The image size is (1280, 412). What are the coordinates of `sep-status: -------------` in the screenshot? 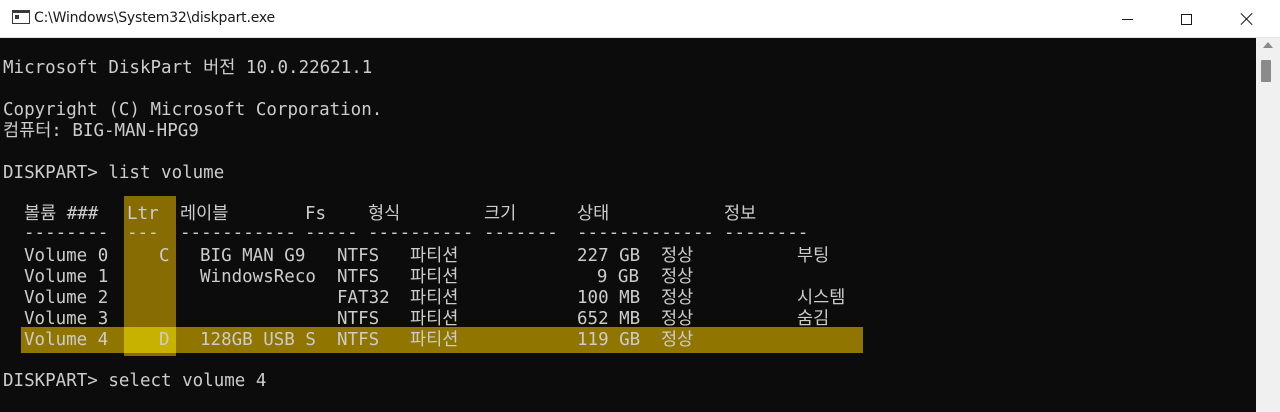 It's located at (645, 233).